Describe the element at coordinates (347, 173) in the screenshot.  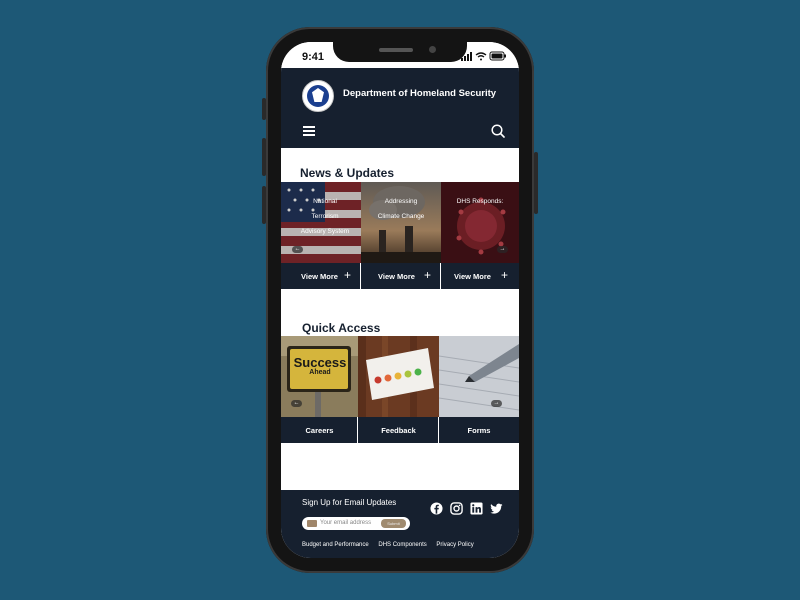
I see `news-section-title: News & Updates` at that location.